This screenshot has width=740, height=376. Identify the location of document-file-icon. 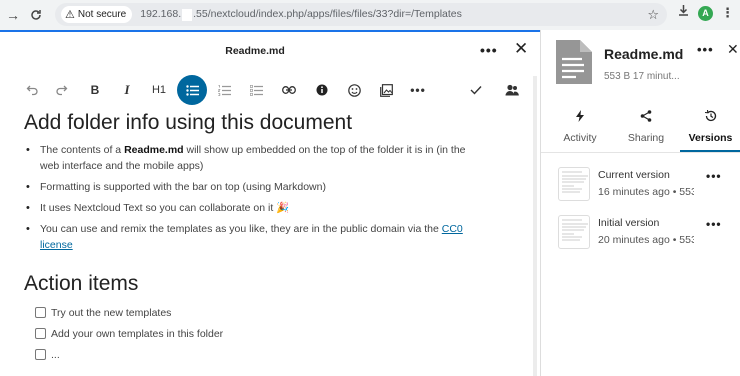
(573, 62).